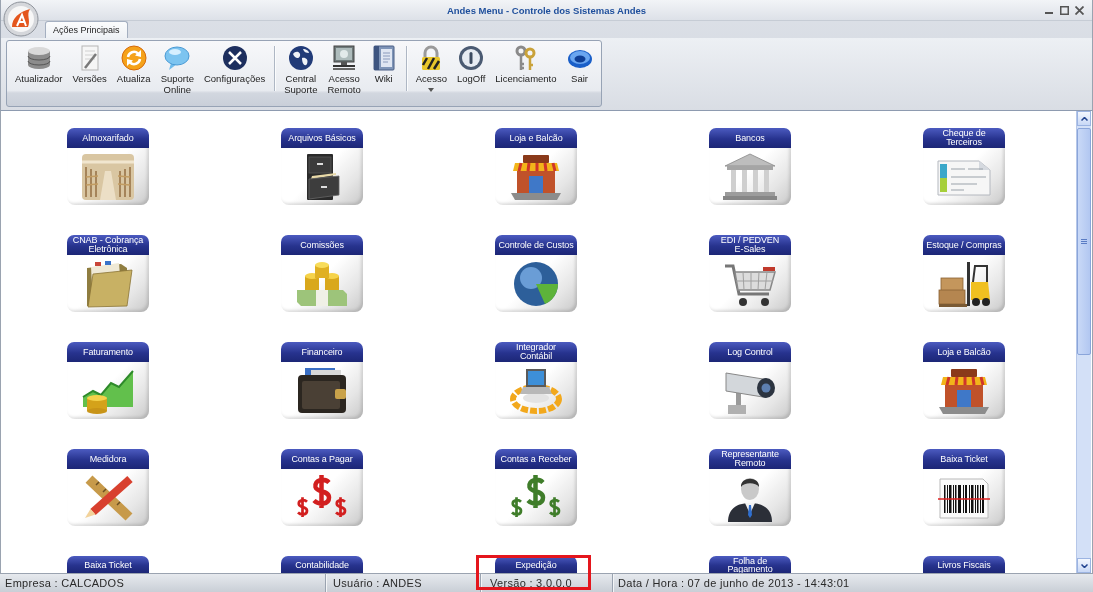 The image size is (1093, 592). Describe the element at coordinates (536, 390) in the screenshot. I see `laptop-with-folders-icon` at that location.